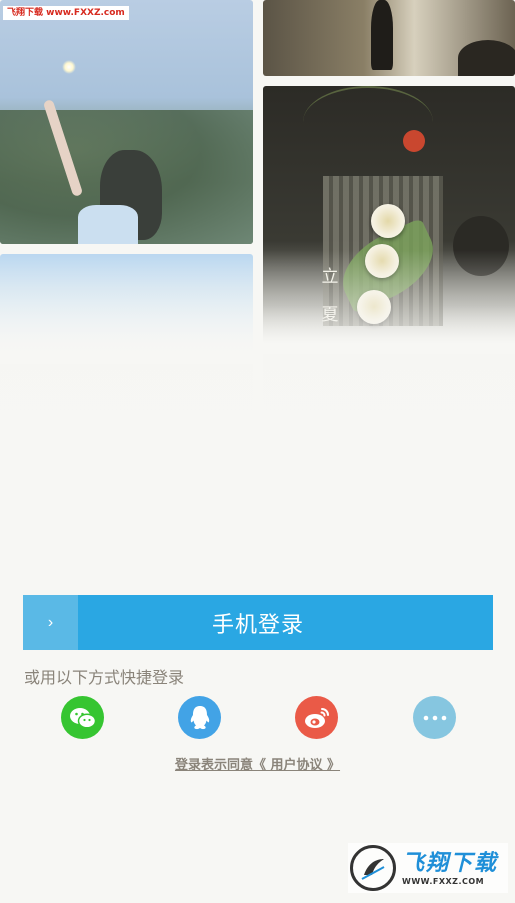  I want to click on chevron-right-icon: ›, so click(50, 622).